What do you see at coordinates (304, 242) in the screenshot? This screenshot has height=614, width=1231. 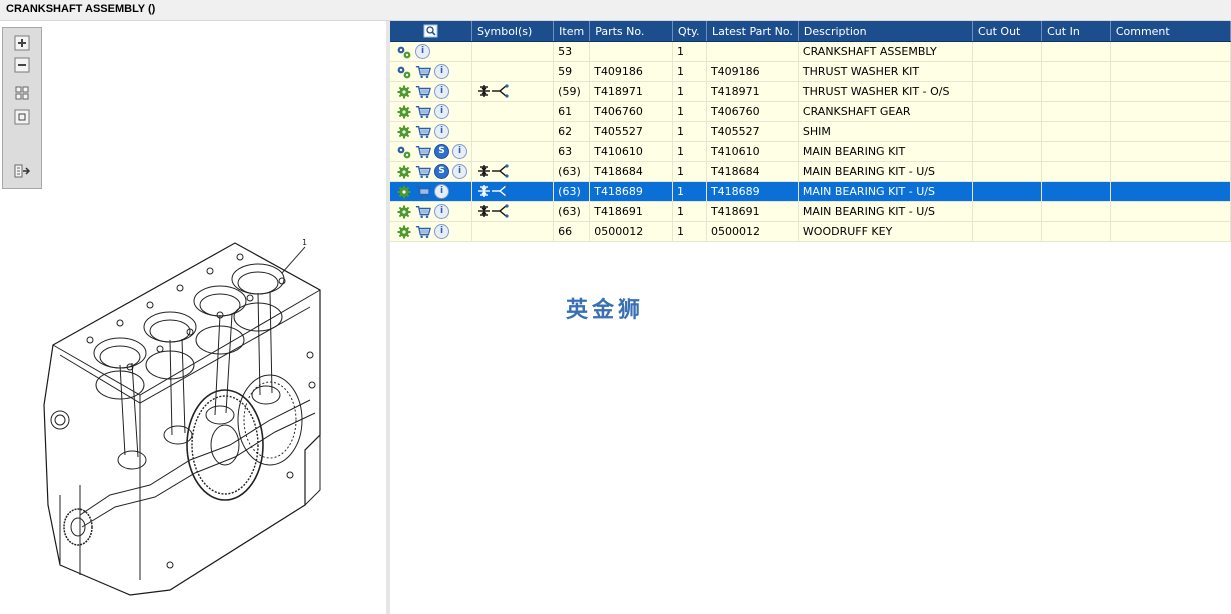 I see `callout-label: 1` at bounding box center [304, 242].